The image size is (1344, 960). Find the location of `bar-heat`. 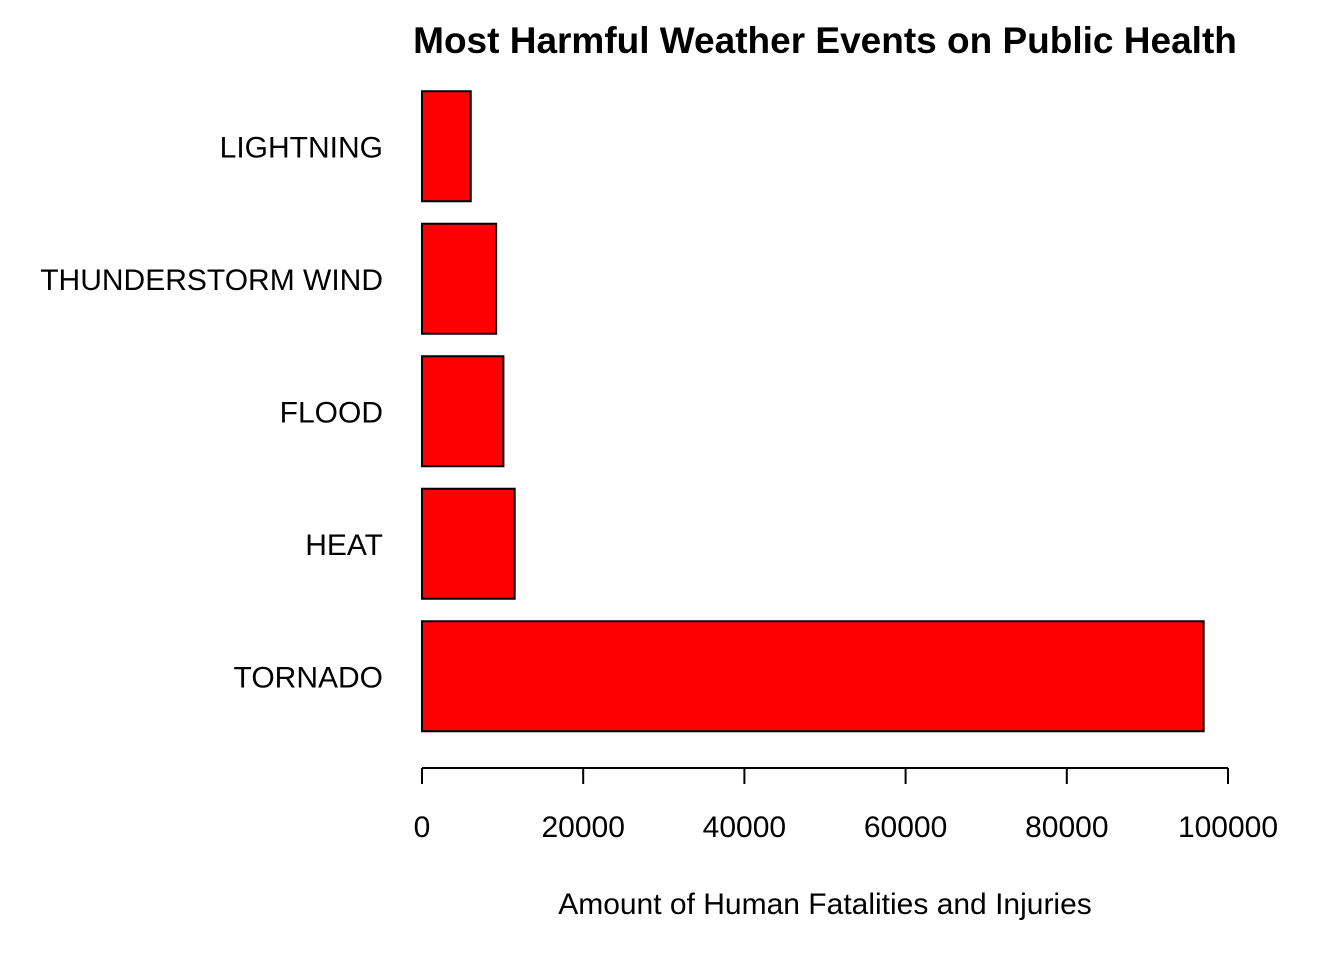

bar-heat is located at coordinates (468, 543).